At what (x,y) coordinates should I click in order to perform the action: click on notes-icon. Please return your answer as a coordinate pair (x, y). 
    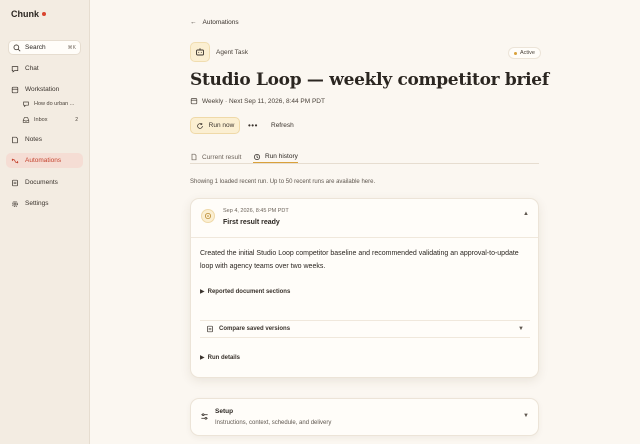
    Looking at the image, I should click on (15, 140).